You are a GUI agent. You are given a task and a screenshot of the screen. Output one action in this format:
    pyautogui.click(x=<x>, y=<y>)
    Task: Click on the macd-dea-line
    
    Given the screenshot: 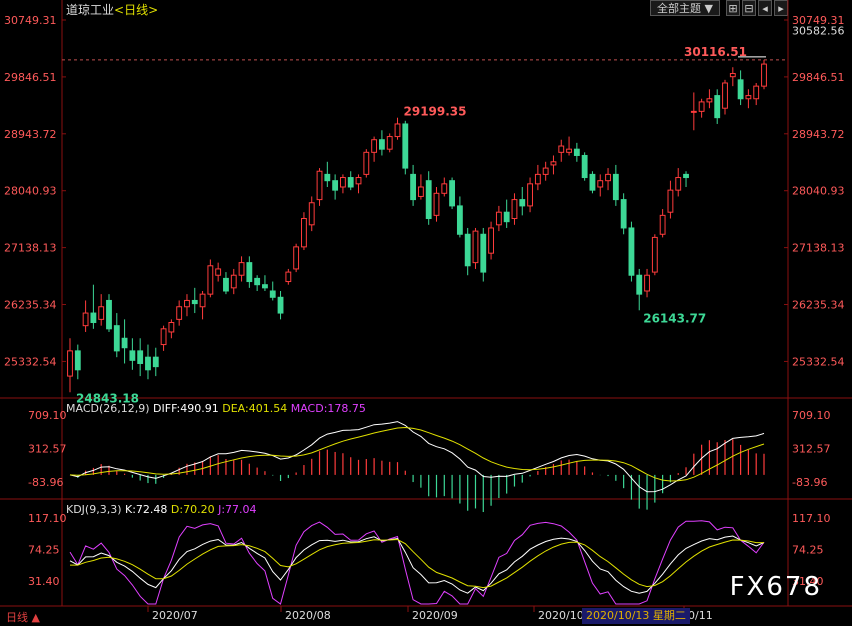 What is the action you would take?
    pyautogui.click(x=417, y=454)
    